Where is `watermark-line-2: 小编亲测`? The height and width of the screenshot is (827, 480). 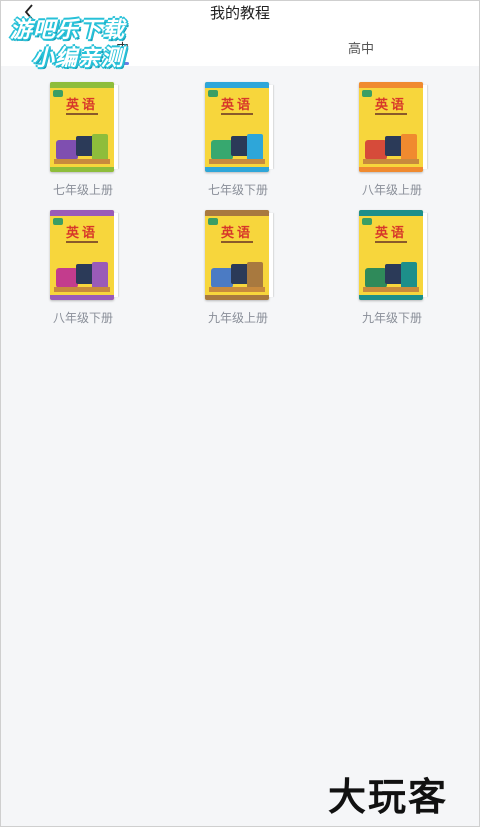 watermark-line-2: 小编亲测 is located at coordinates (78, 58).